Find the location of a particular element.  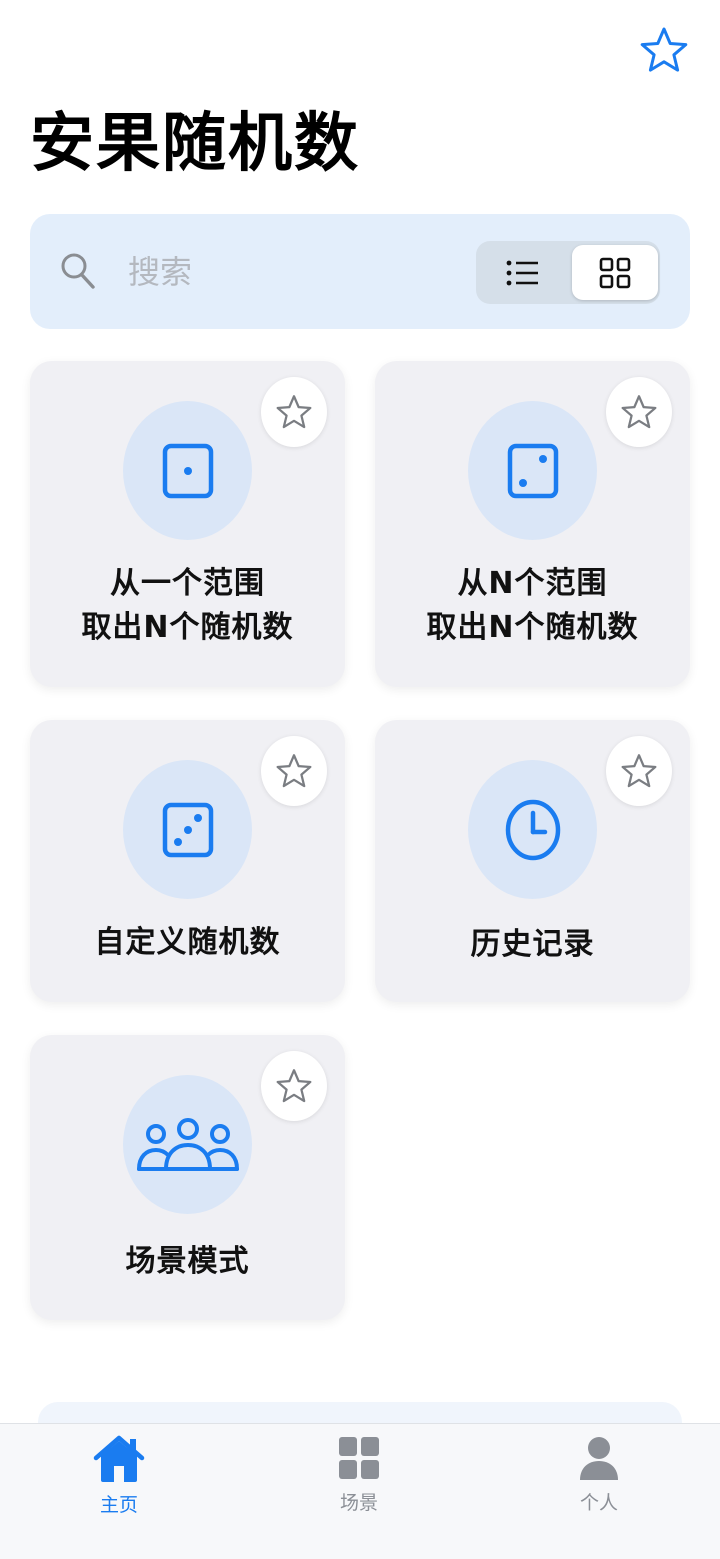

dice-three-icon is located at coordinates (187, 829).